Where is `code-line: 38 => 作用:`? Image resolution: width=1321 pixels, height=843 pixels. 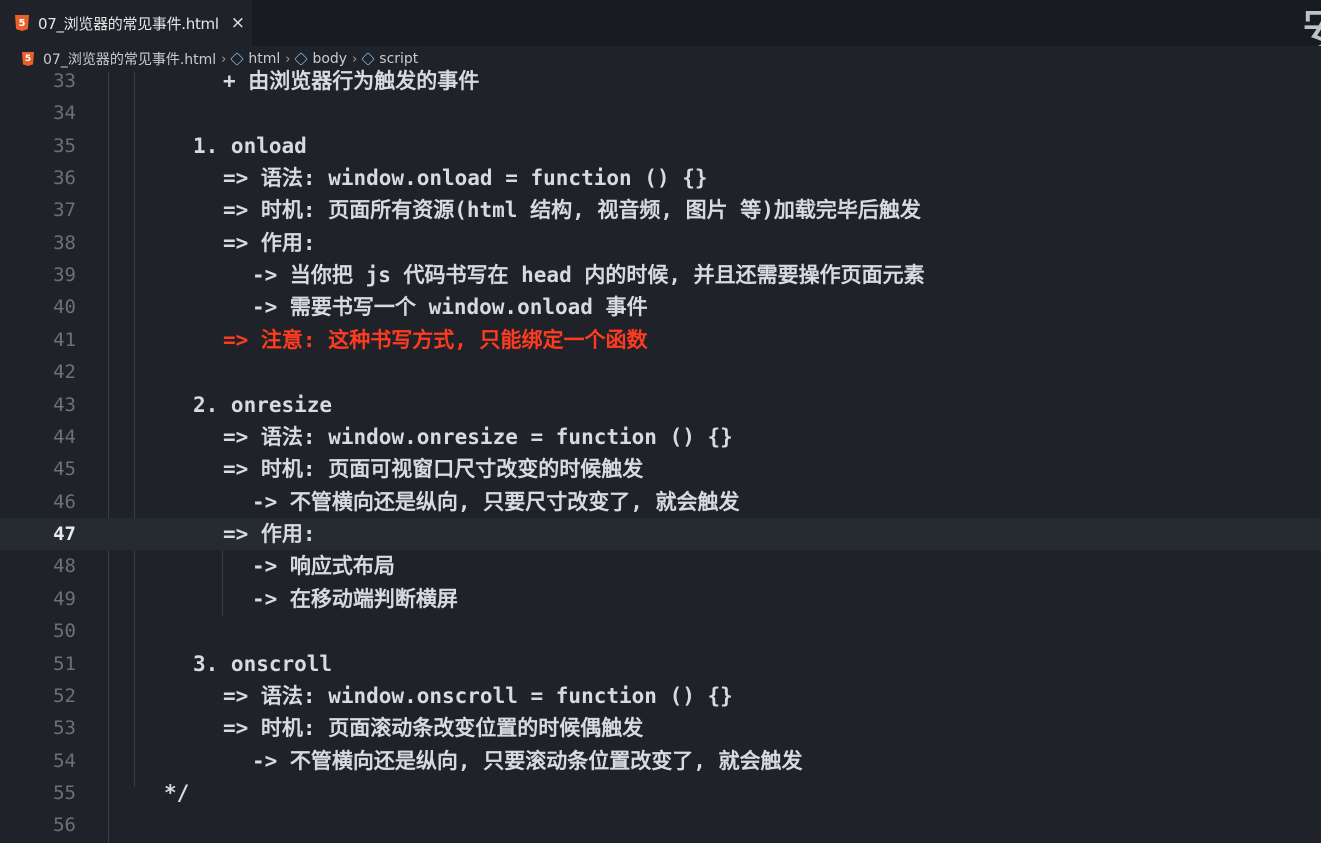 code-line: 38 => 作用: is located at coordinates (660, 243).